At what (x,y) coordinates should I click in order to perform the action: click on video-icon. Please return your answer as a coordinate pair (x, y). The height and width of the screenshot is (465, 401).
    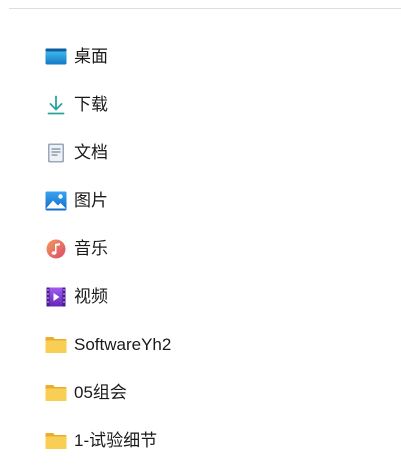
    Looking at the image, I should click on (56, 297).